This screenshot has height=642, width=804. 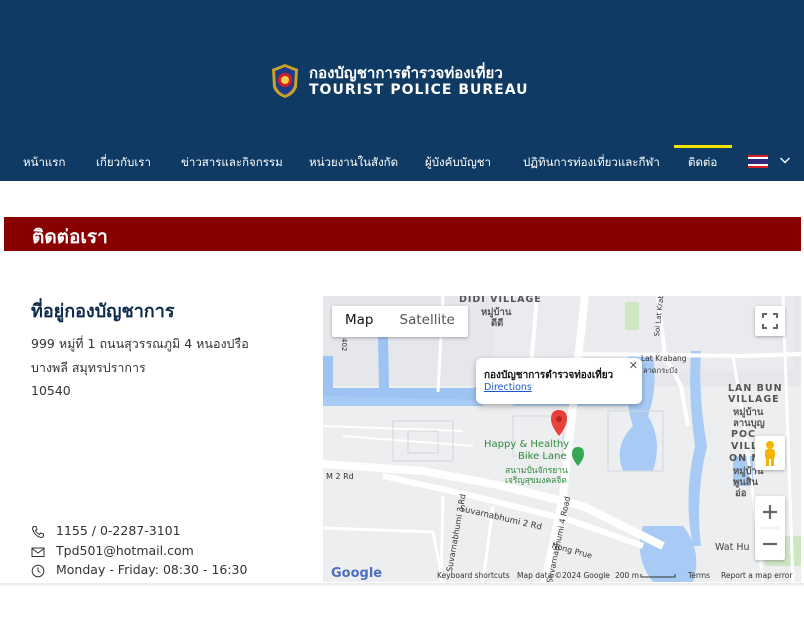 I want to click on google-logo: Google, so click(x=356, y=573).